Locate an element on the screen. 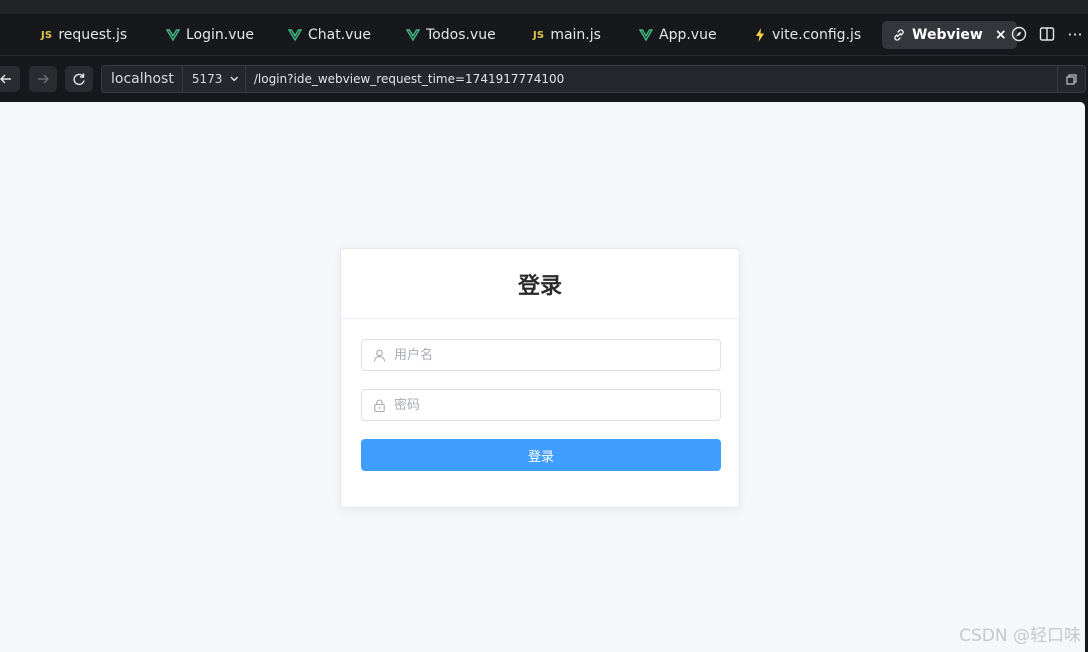 This screenshot has height=652, width=1088. tab-chat-vue: Chat.vue is located at coordinates (329, 35).